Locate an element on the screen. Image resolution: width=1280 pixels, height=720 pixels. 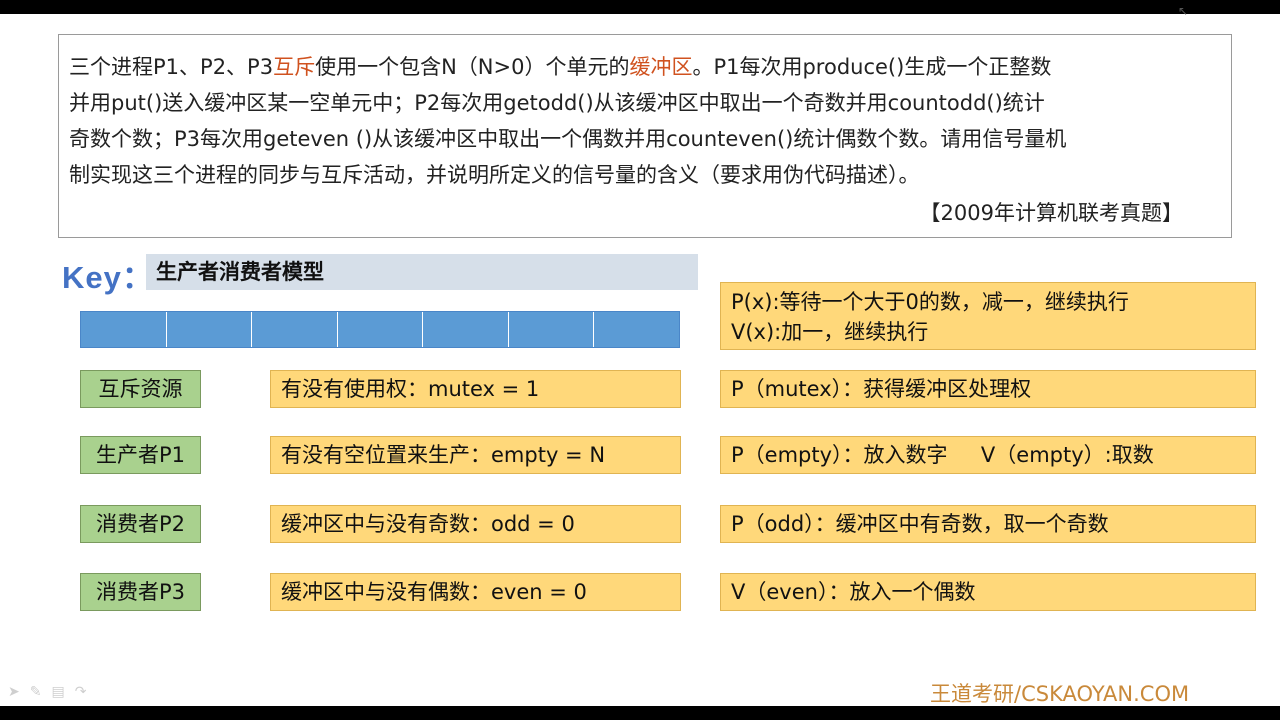
pen-icon: ✎ is located at coordinates (36, 692).